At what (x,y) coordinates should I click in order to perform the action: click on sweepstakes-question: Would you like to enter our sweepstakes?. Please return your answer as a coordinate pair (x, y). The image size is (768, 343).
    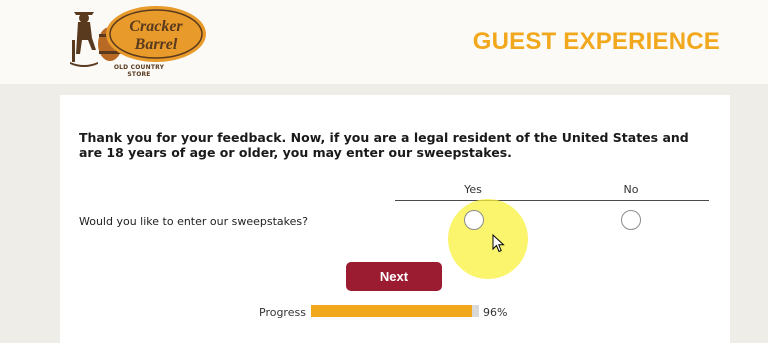
    Looking at the image, I should click on (193, 221).